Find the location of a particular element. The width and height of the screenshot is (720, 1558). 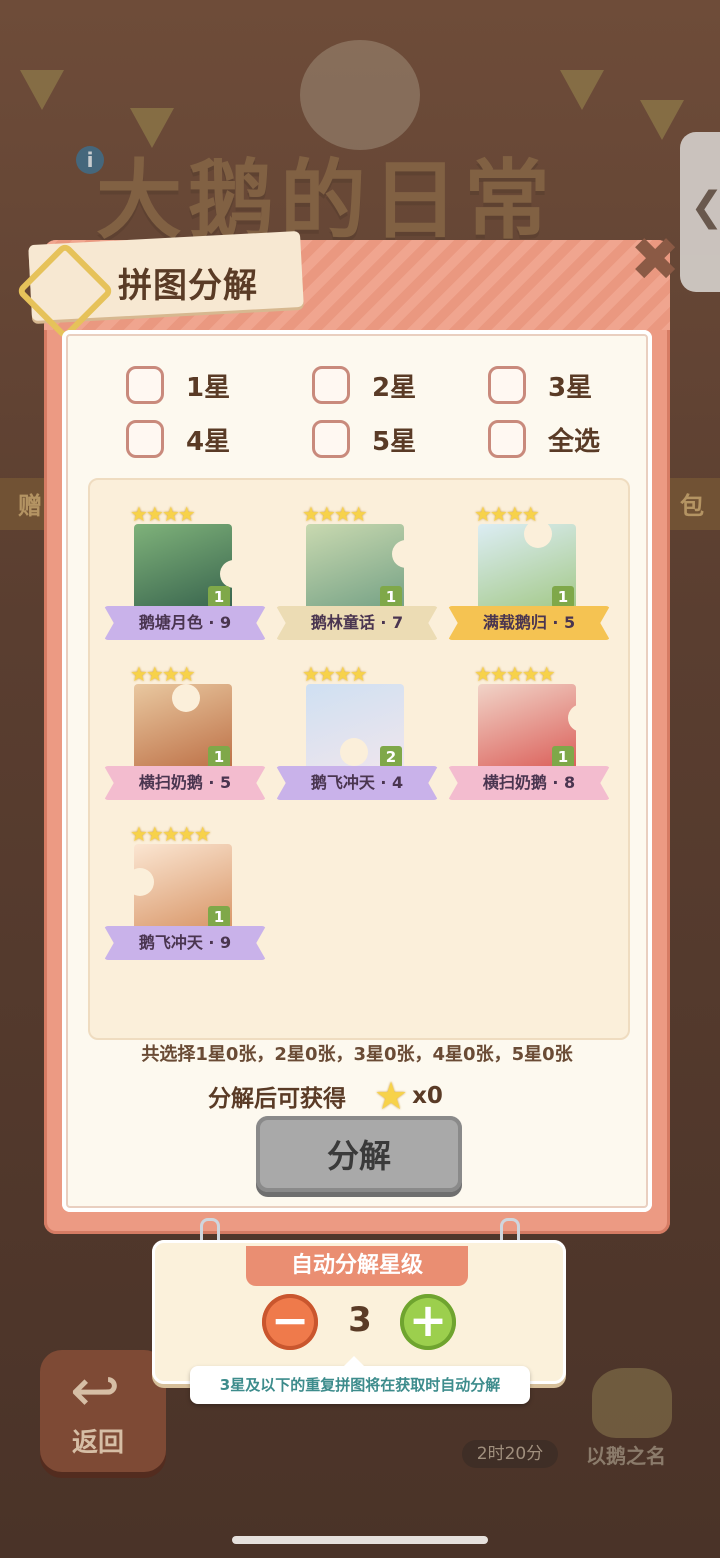

filter-1-star: 1星 is located at coordinates (178, 385).